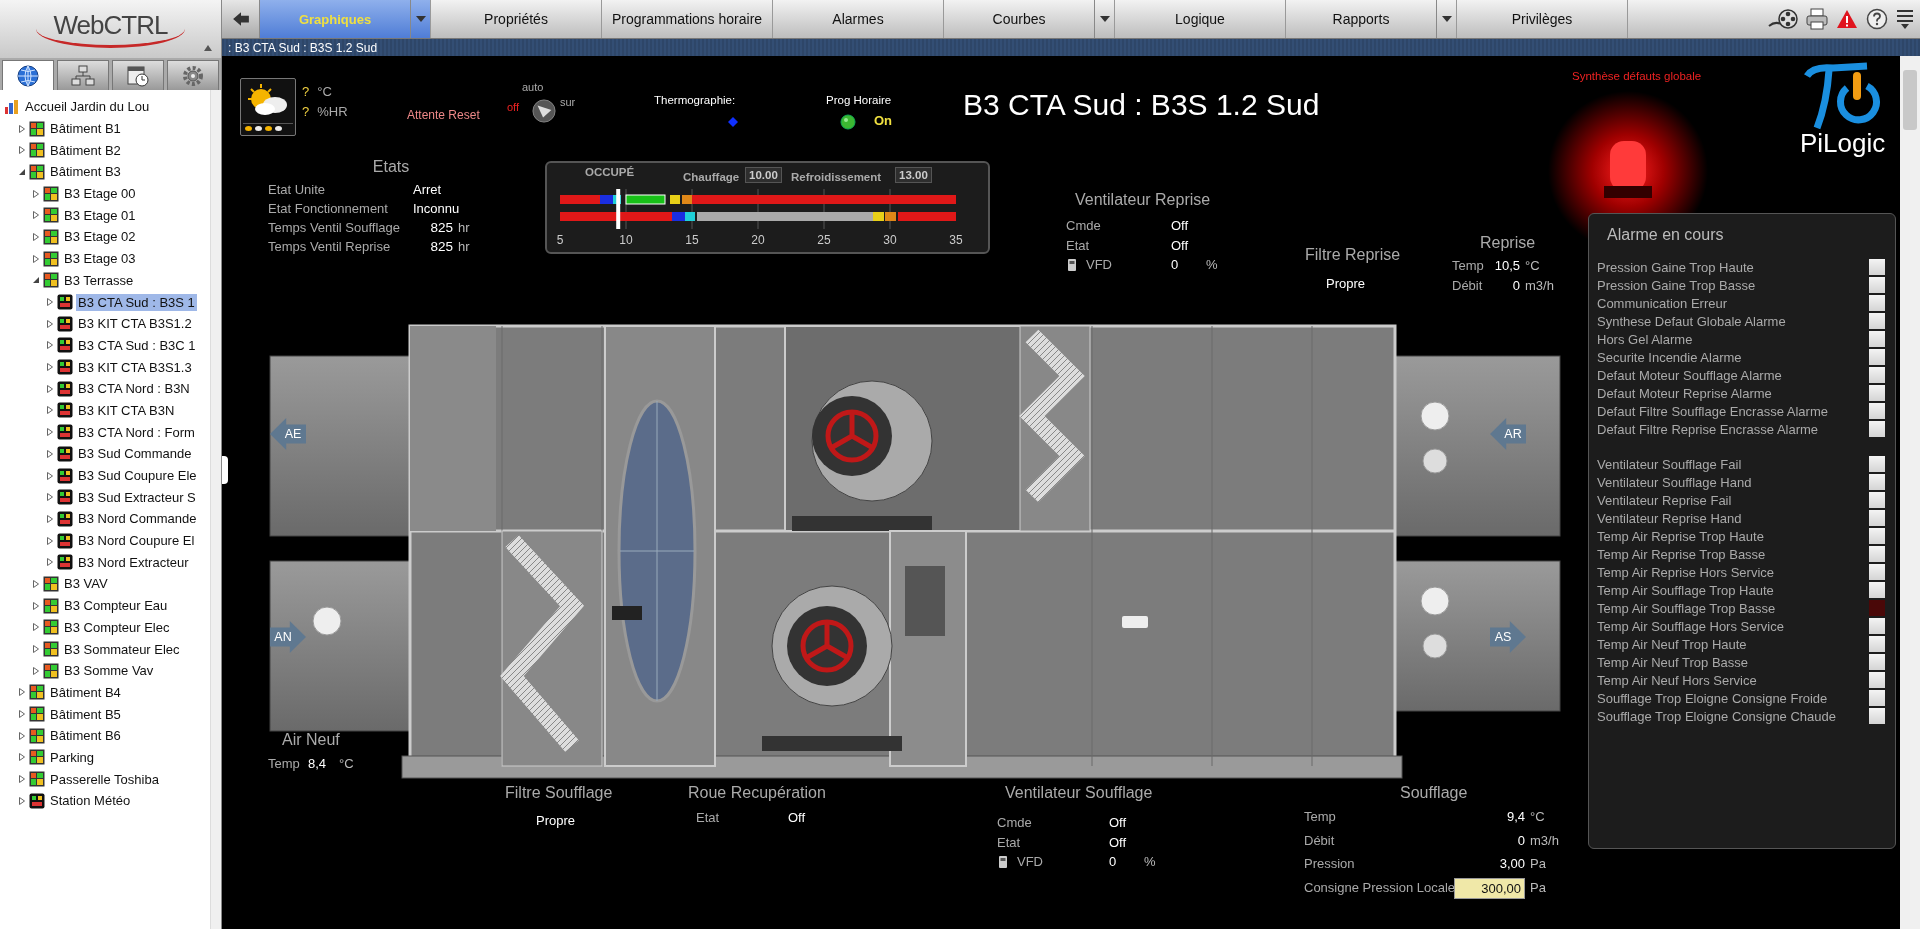  What do you see at coordinates (87, 107) in the screenshot?
I see `tree-item: Accueil Jardin du Lou` at bounding box center [87, 107].